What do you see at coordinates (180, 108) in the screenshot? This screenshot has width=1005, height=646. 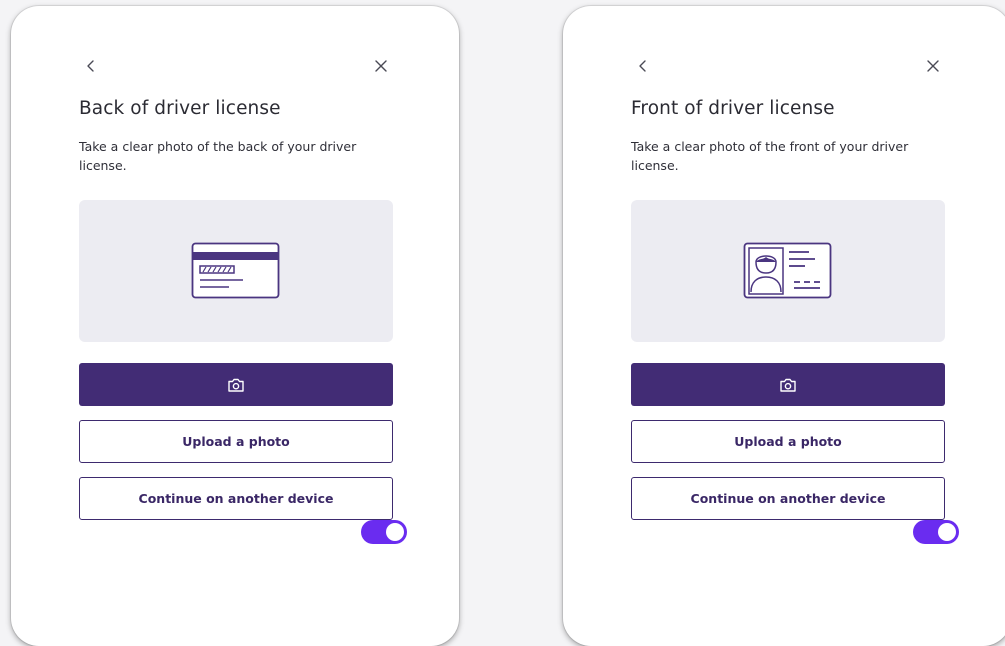 I see `page-title: Back of driver license` at bounding box center [180, 108].